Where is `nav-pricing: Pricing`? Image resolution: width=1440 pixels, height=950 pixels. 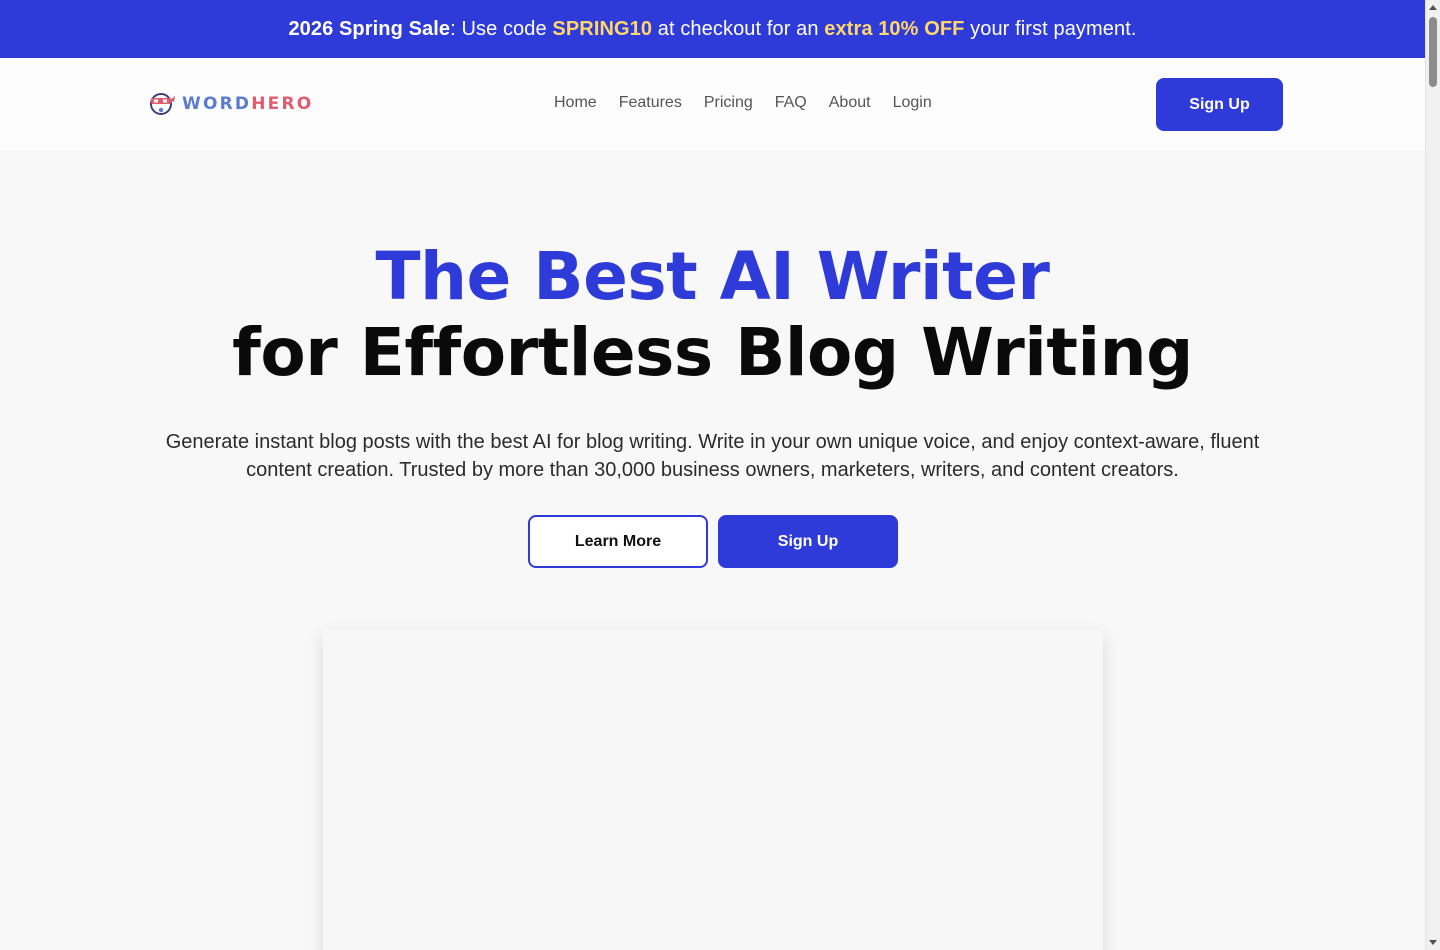 nav-pricing: Pricing is located at coordinates (728, 103).